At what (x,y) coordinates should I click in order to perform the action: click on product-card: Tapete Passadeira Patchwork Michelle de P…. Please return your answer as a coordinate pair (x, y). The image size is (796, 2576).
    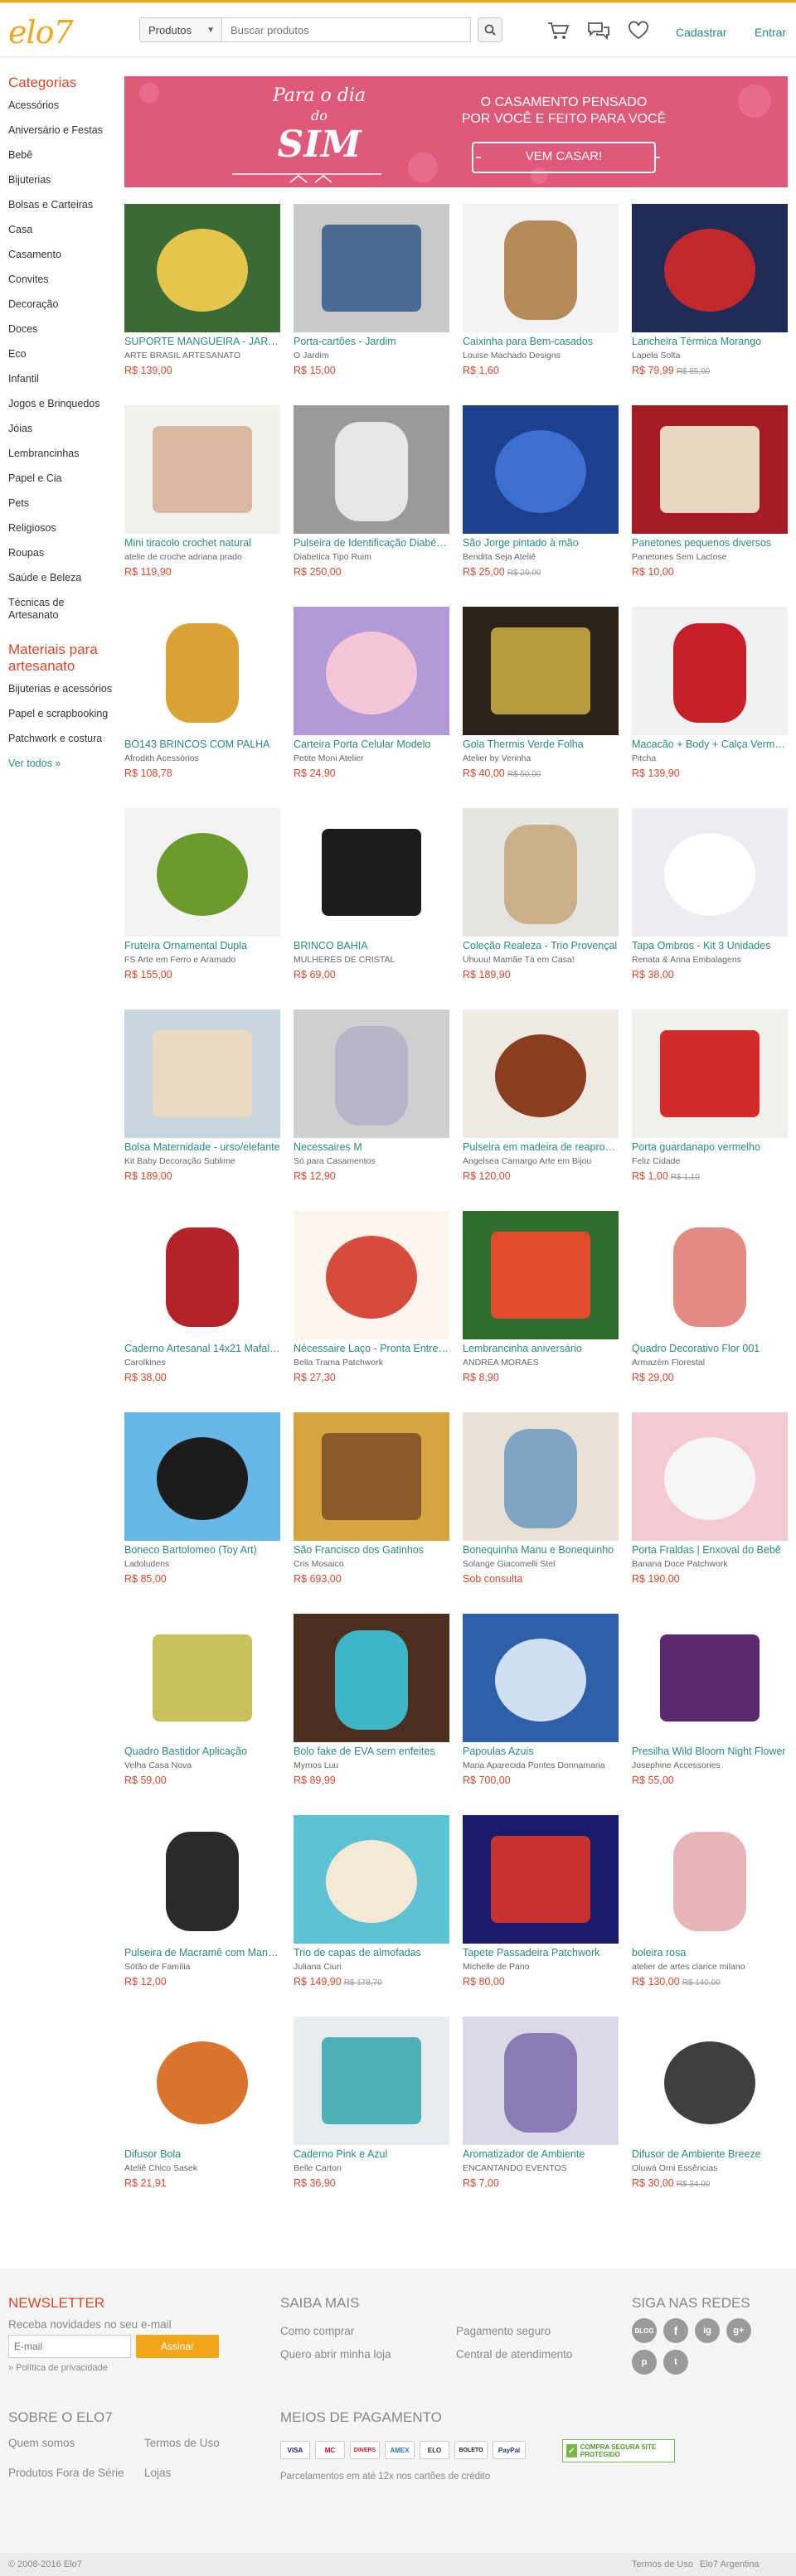
    Looking at the image, I should click on (541, 1902).